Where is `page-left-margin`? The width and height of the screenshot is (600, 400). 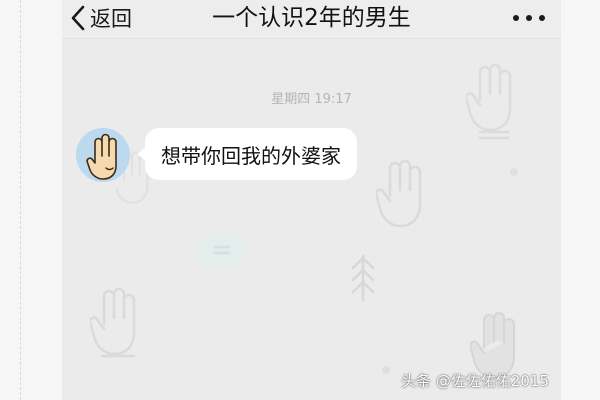 page-left-margin is located at coordinates (31, 200).